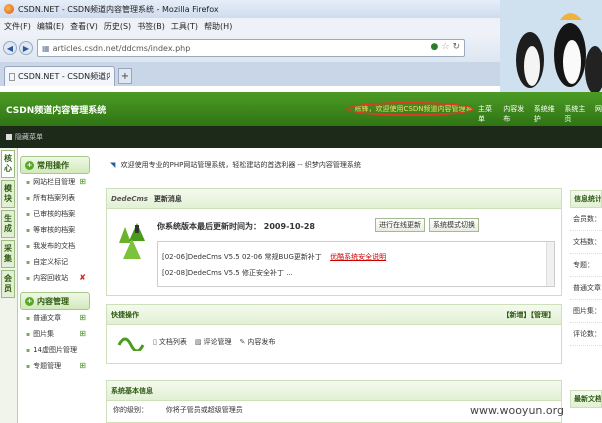 The height and width of the screenshot is (423, 602). What do you see at coordinates (242, 257) in the screenshot?
I see `update-line-1-text: [02-06]DedeCms V5.5 02-06 常规BUG更新补丁` at bounding box center [242, 257].